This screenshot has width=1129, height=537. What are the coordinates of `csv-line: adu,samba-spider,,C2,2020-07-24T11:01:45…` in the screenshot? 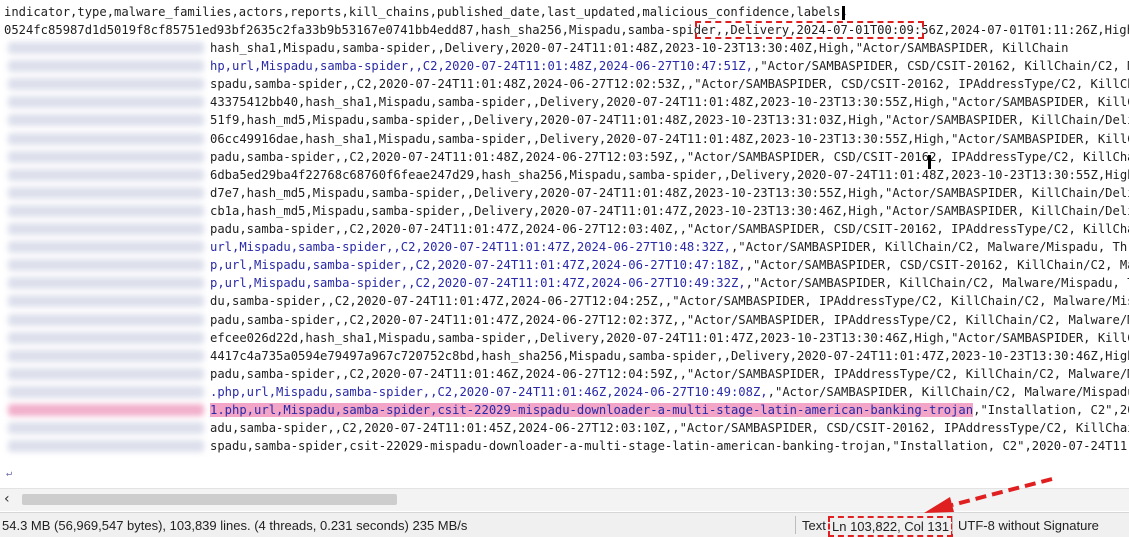 It's located at (669, 428).